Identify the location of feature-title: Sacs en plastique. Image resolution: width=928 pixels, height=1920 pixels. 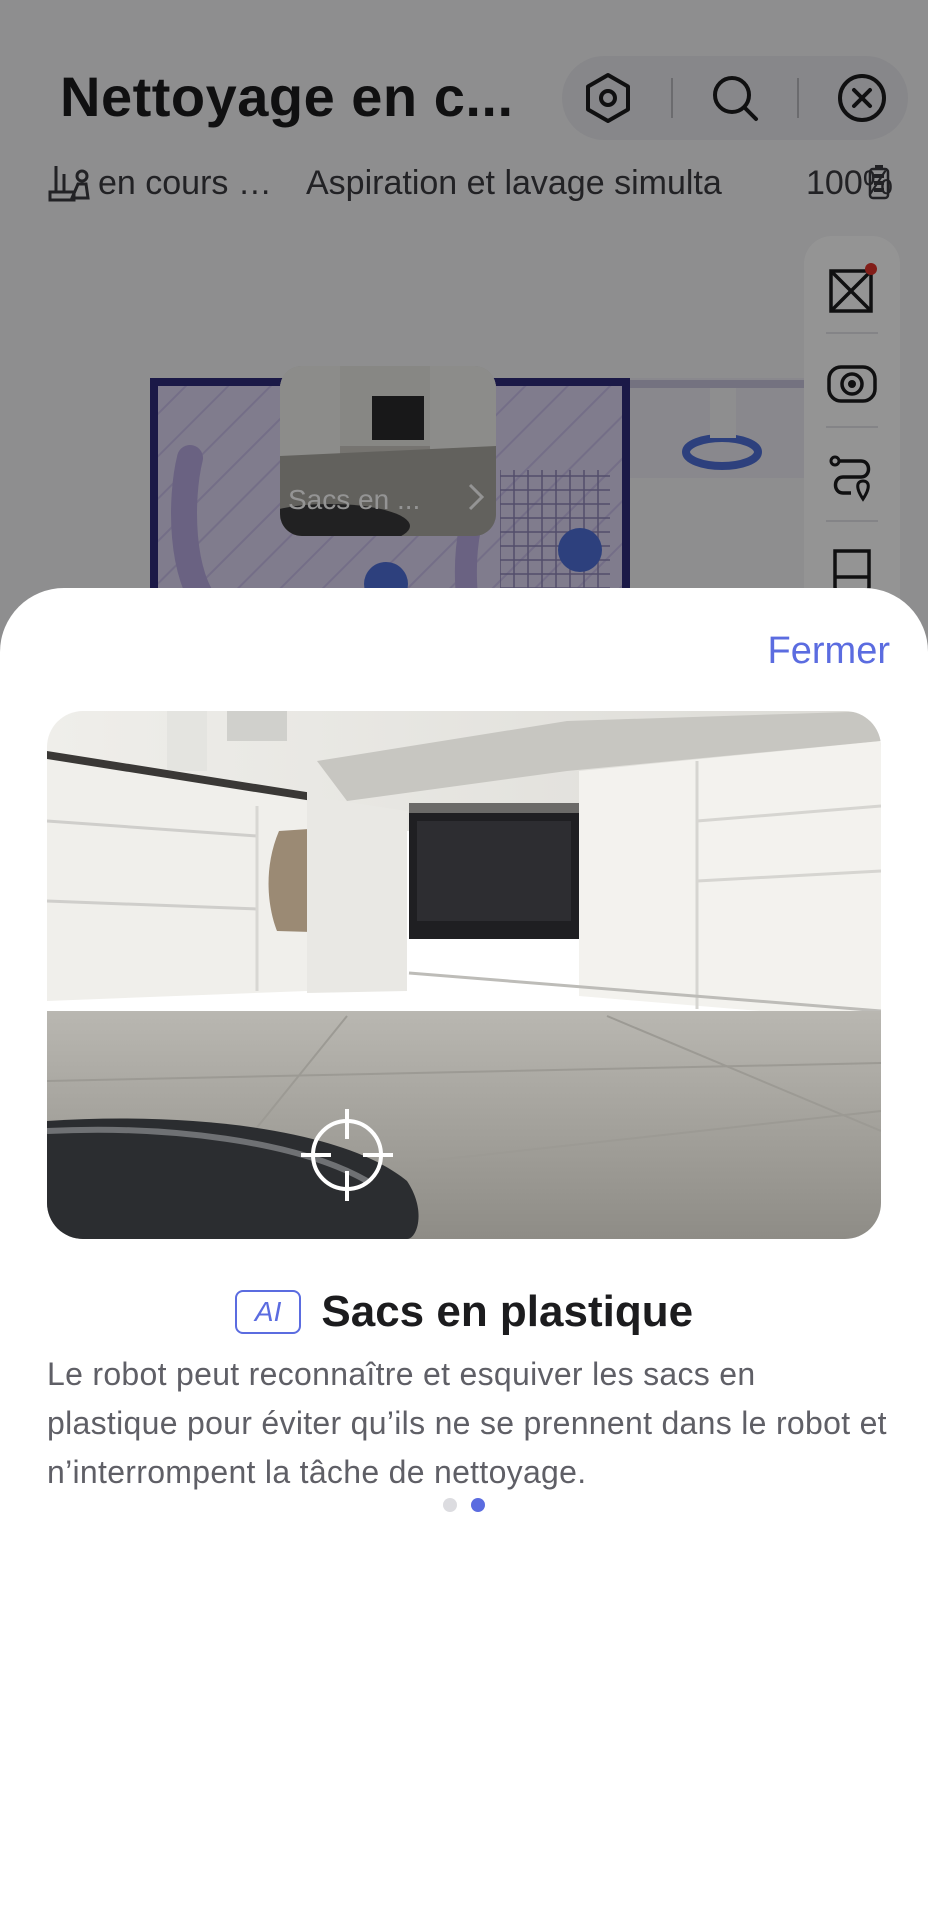
(507, 1311).